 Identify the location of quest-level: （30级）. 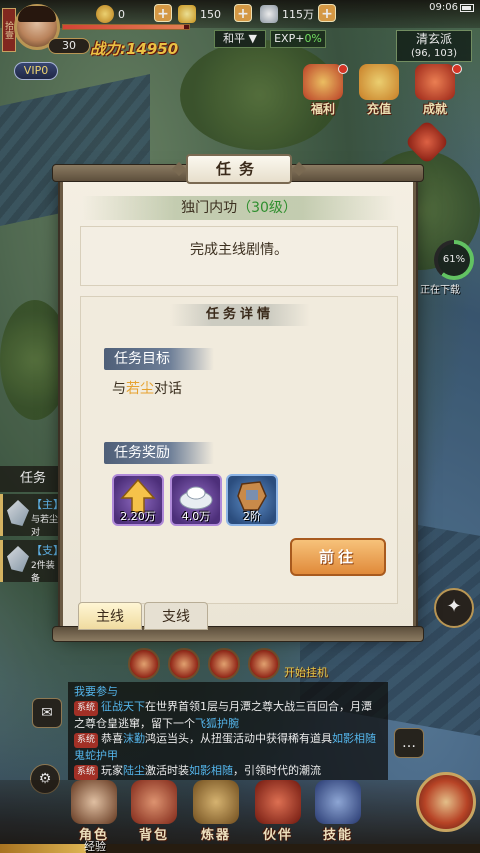
(267, 208).